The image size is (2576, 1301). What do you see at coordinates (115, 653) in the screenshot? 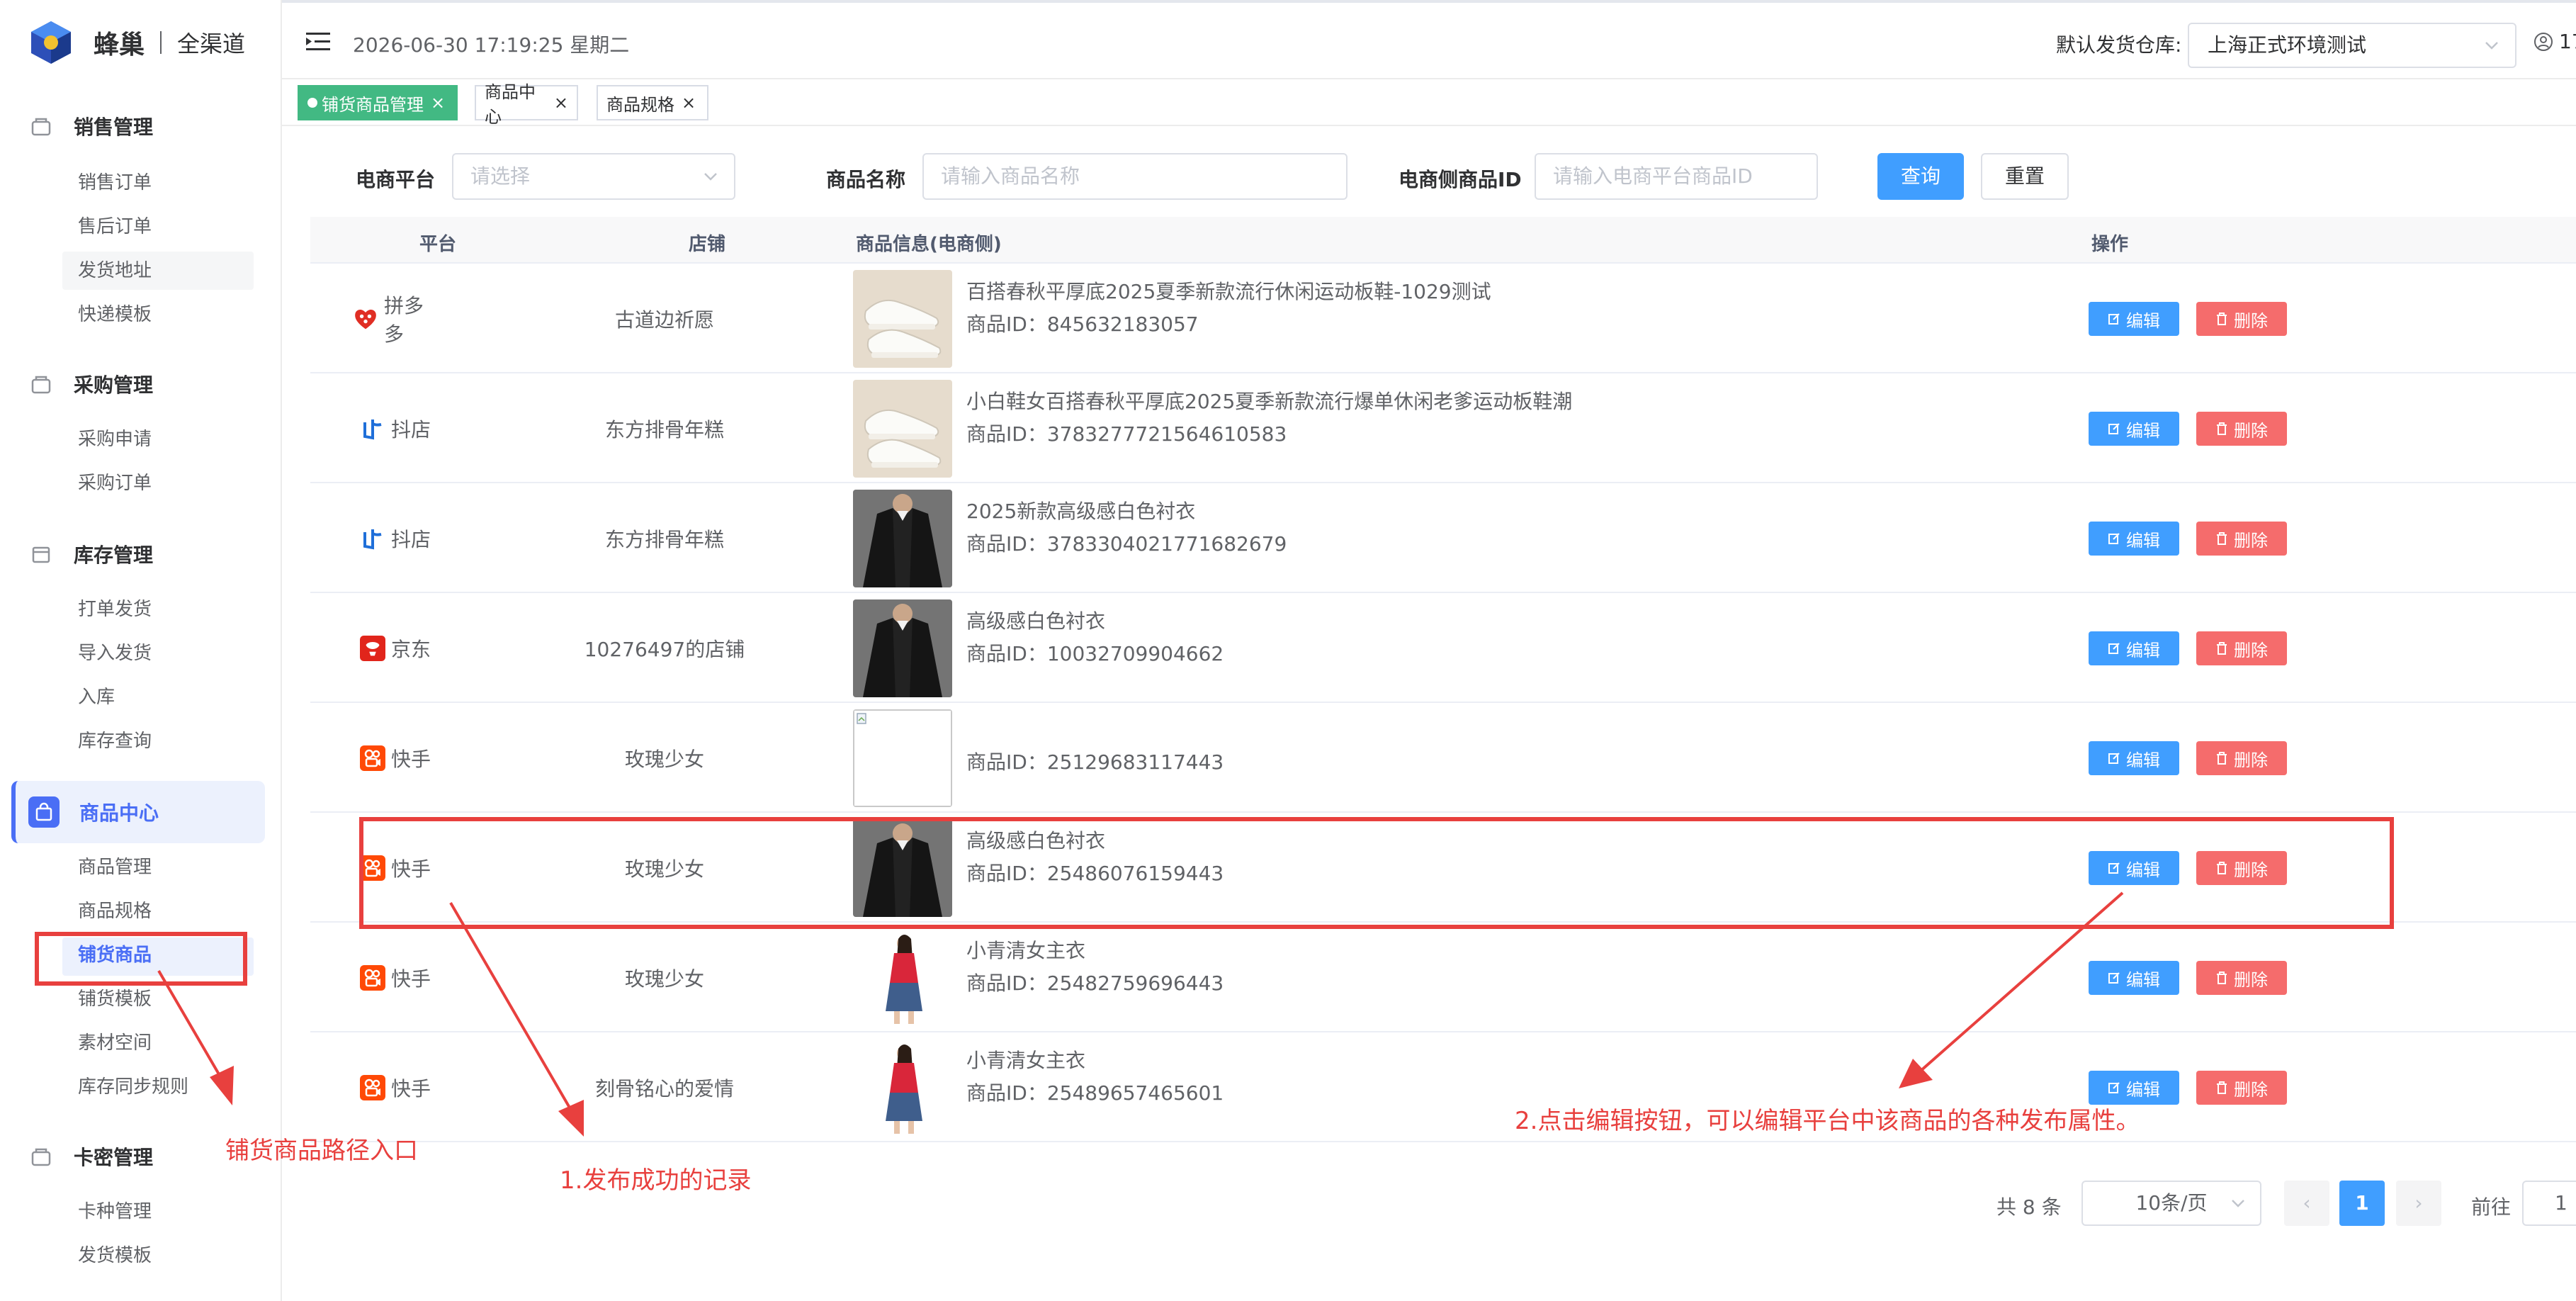
I see `menu-item-import-ship: 导入发货` at bounding box center [115, 653].